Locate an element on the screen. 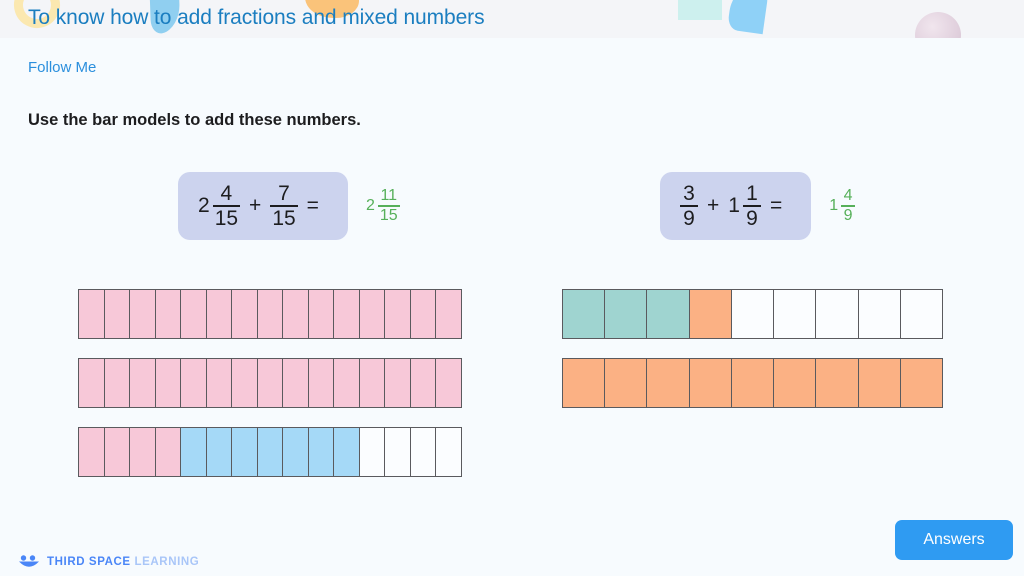  problem-1-answer-numerator: 11 is located at coordinates (389, 195).